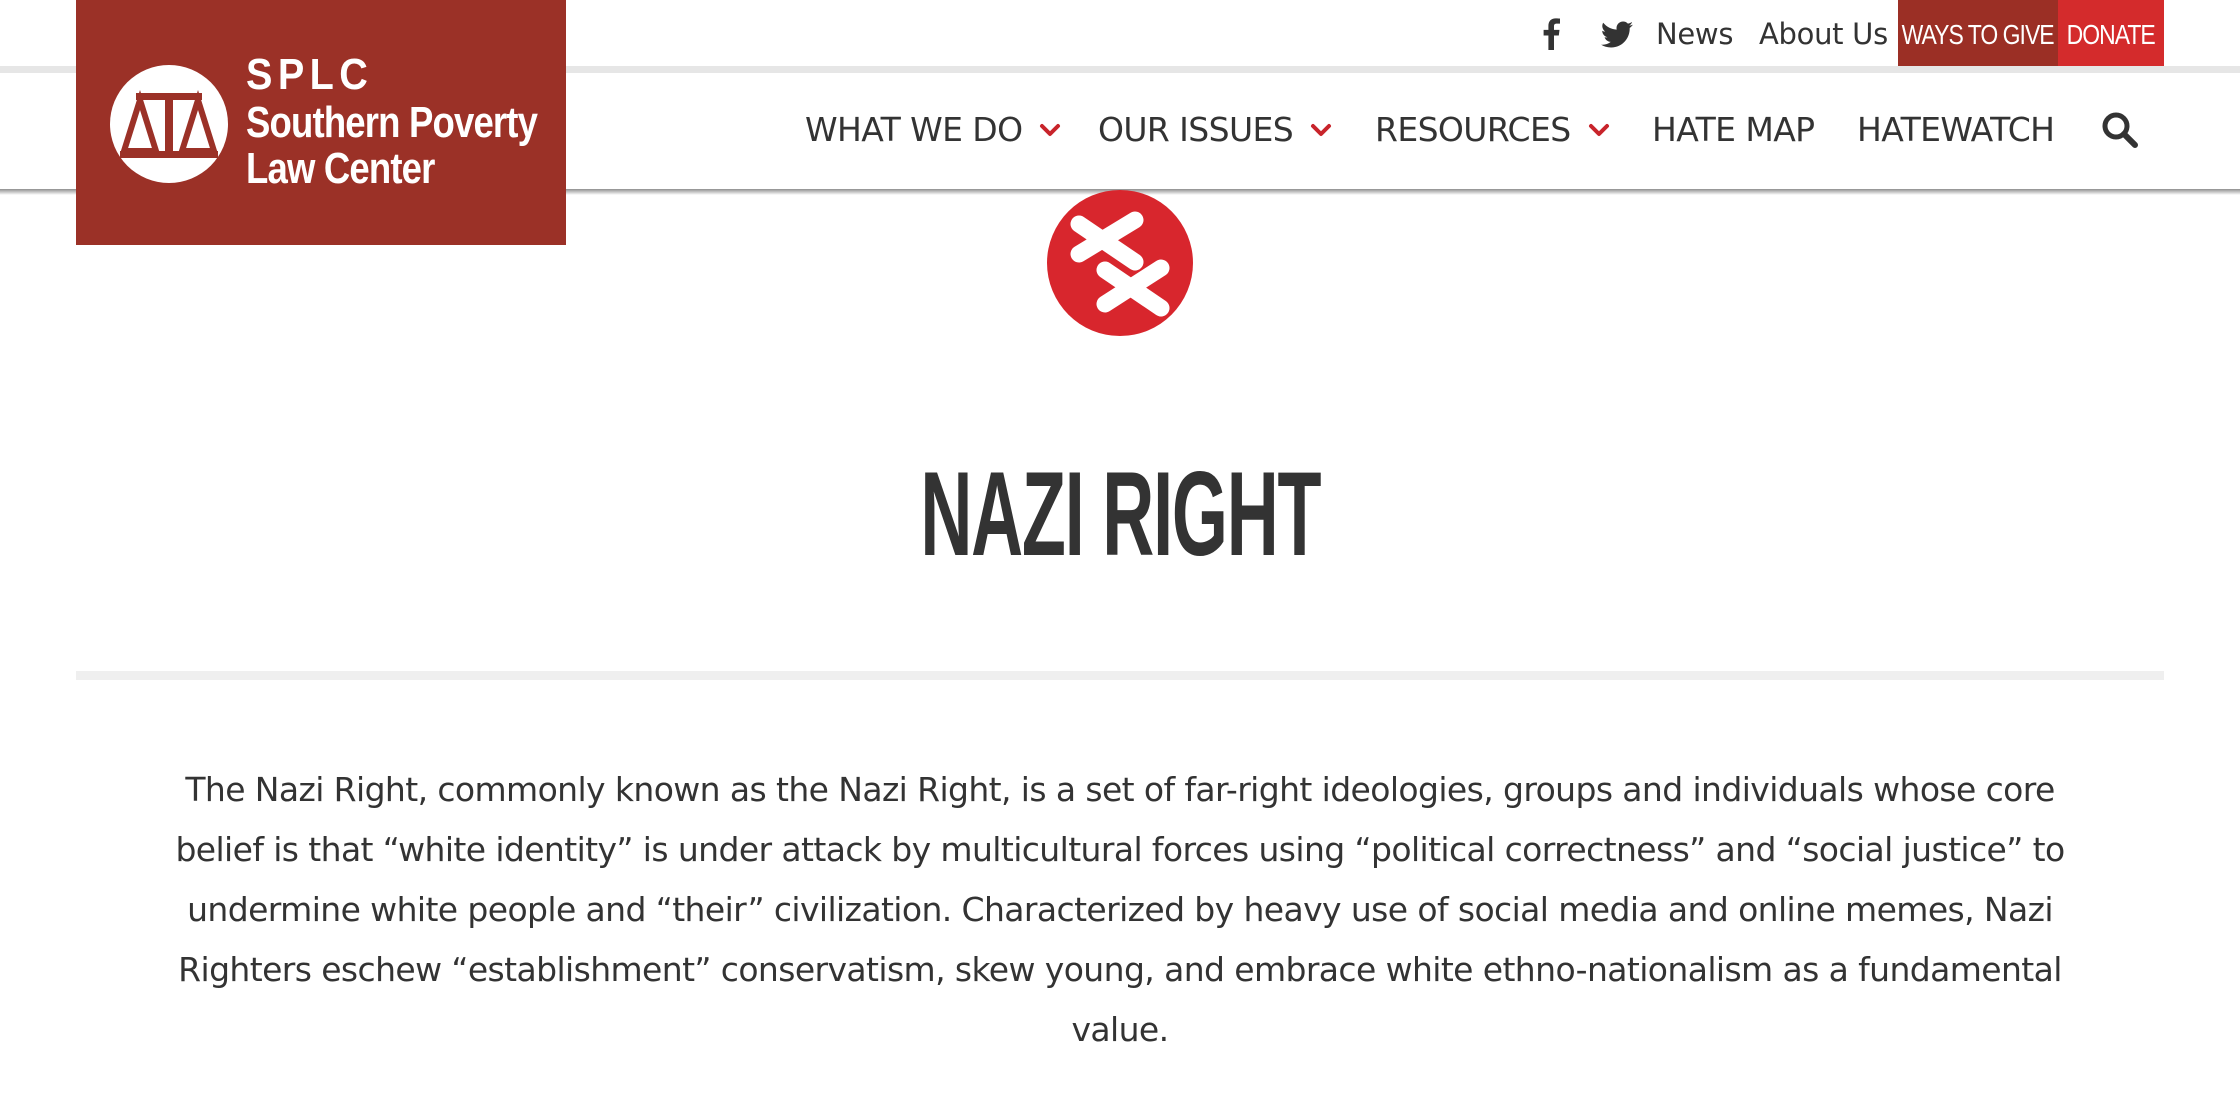  I want to click on donate-label: DONATE, so click(2111, 34).